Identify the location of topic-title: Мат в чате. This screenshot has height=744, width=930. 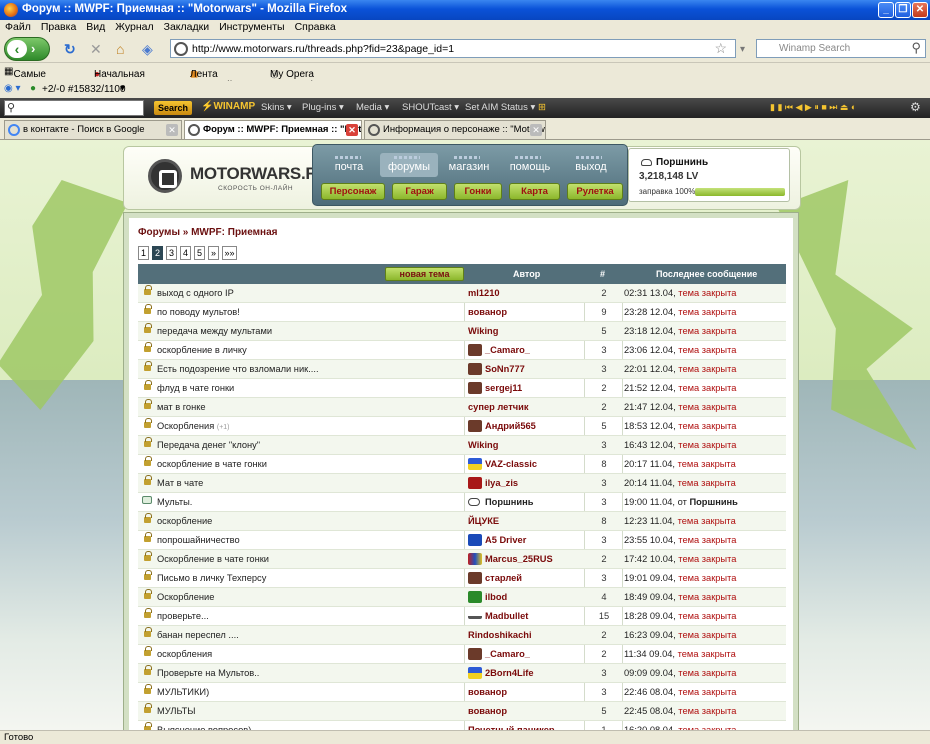
(180, 483).